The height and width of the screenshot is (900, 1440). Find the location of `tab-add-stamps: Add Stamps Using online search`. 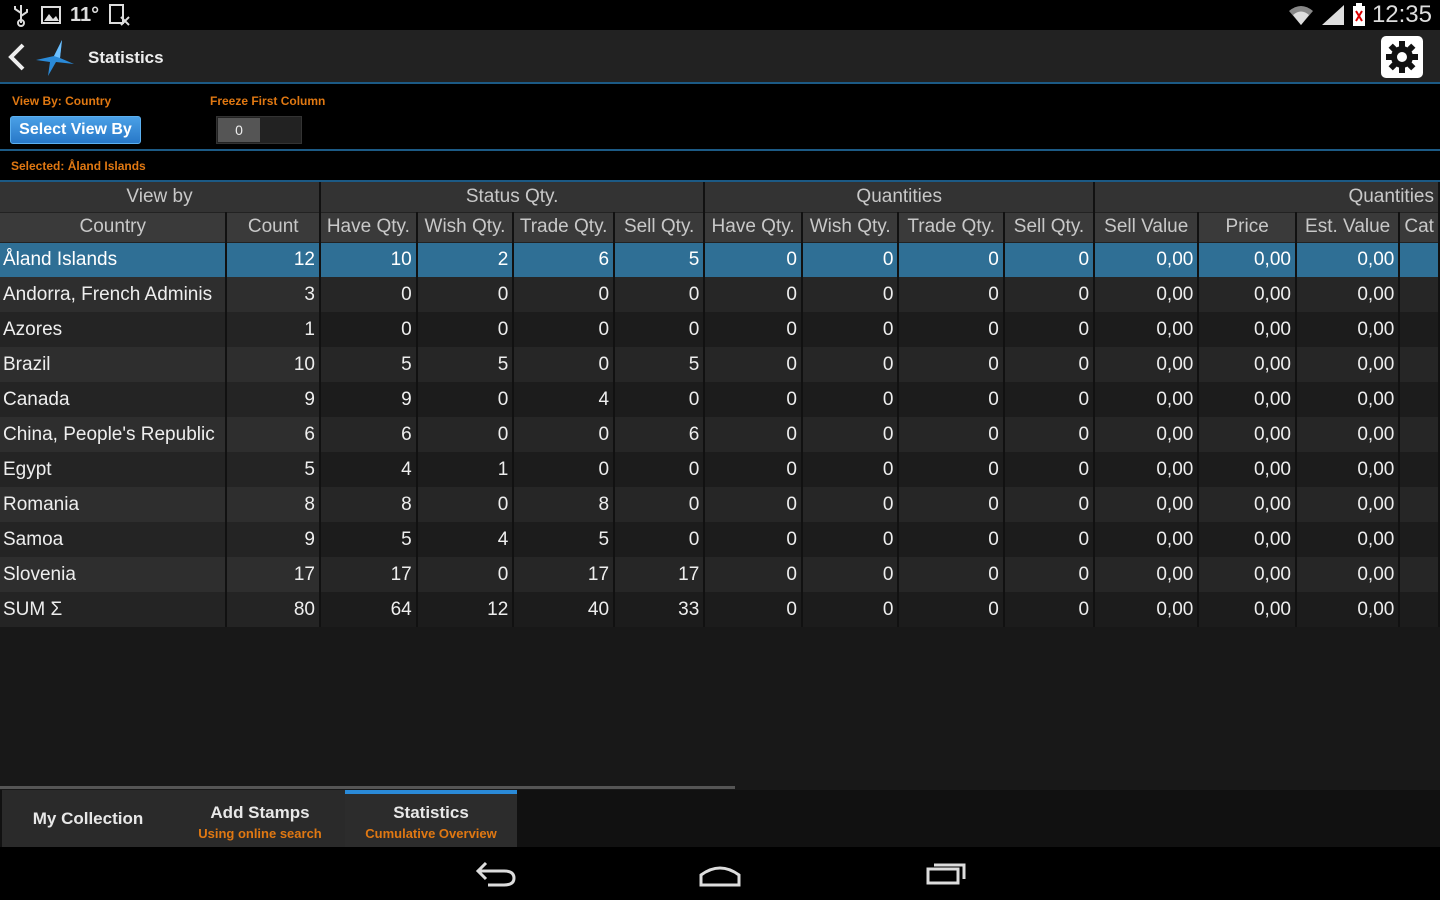

tab-add-stamps: Add Stamps Using online search is located at coordinates (260, 818).